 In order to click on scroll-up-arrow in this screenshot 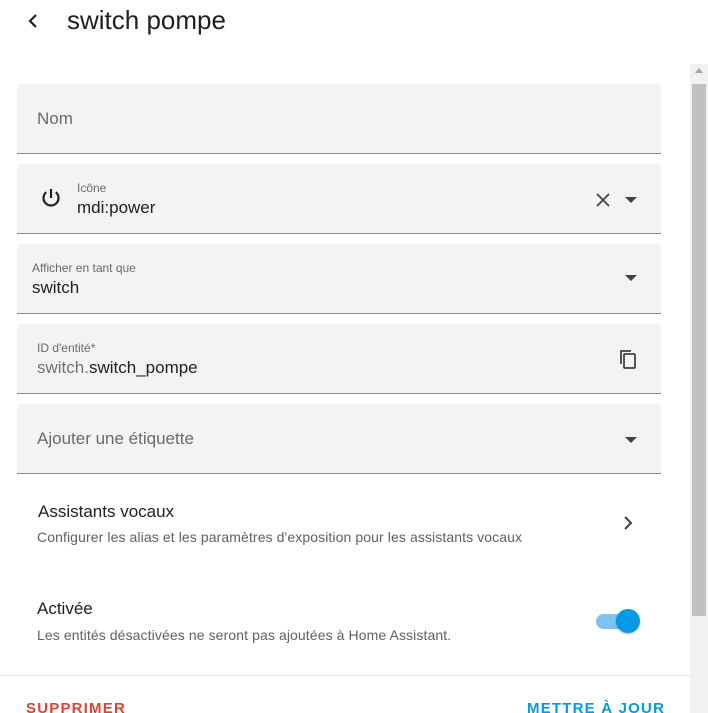, I will do `click(699, 70)`.